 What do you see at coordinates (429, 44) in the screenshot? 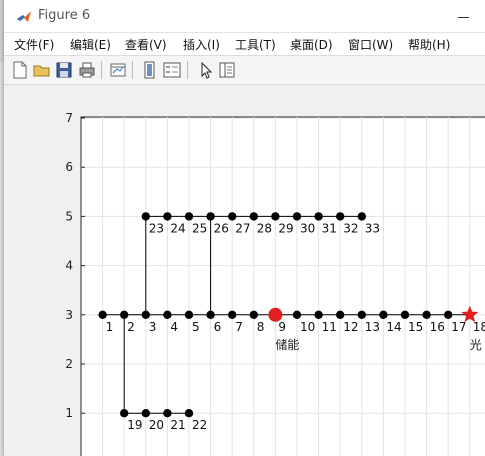
I see `menu-help: 帮助(H)` at bounding box center [429, 44].